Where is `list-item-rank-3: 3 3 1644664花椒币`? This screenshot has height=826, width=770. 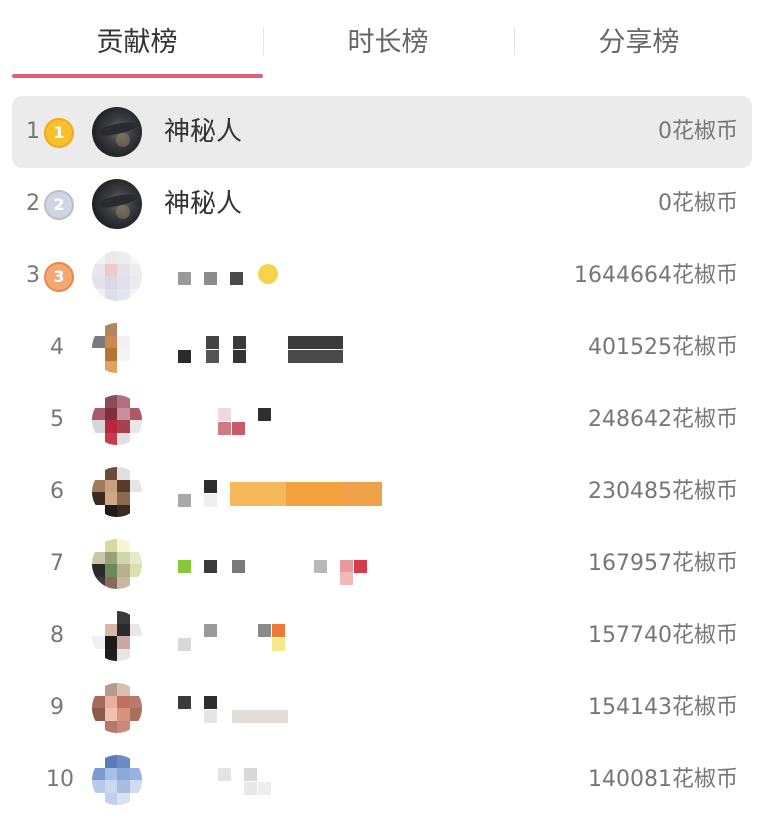 list-item-rank-3: 3 3 1644664花椒币 is located at coordinates (382, 276).